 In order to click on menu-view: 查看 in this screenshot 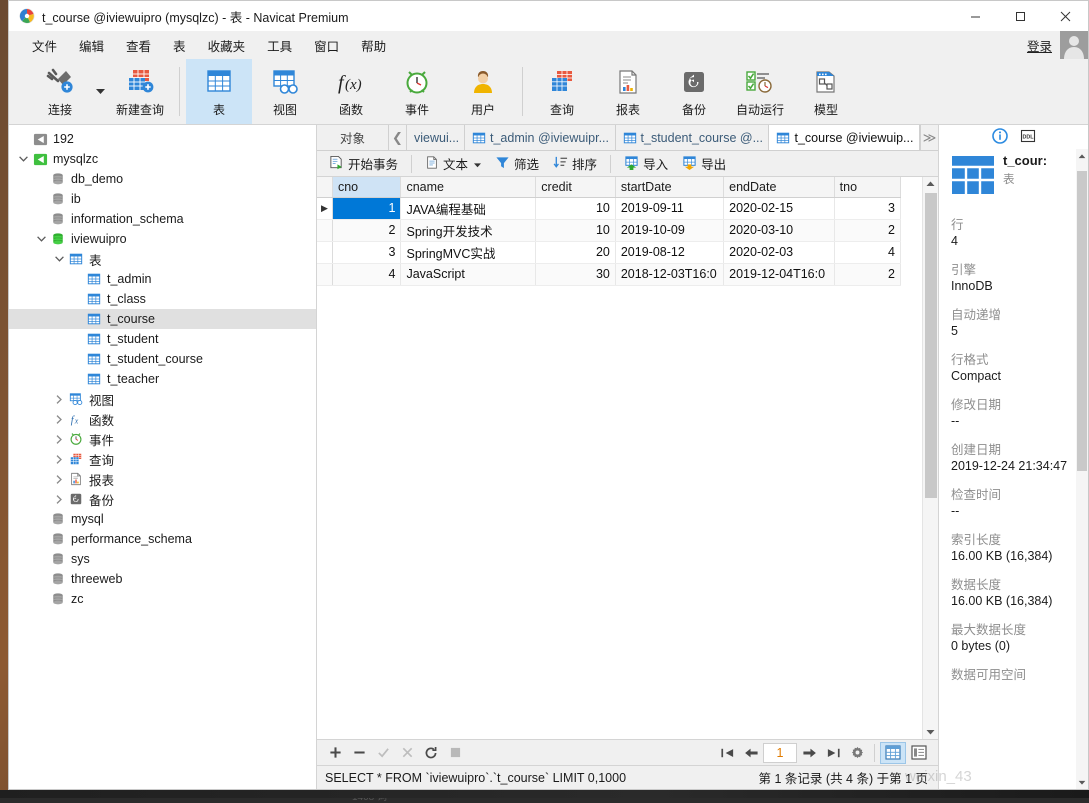, I will do `click(138, 45)`.